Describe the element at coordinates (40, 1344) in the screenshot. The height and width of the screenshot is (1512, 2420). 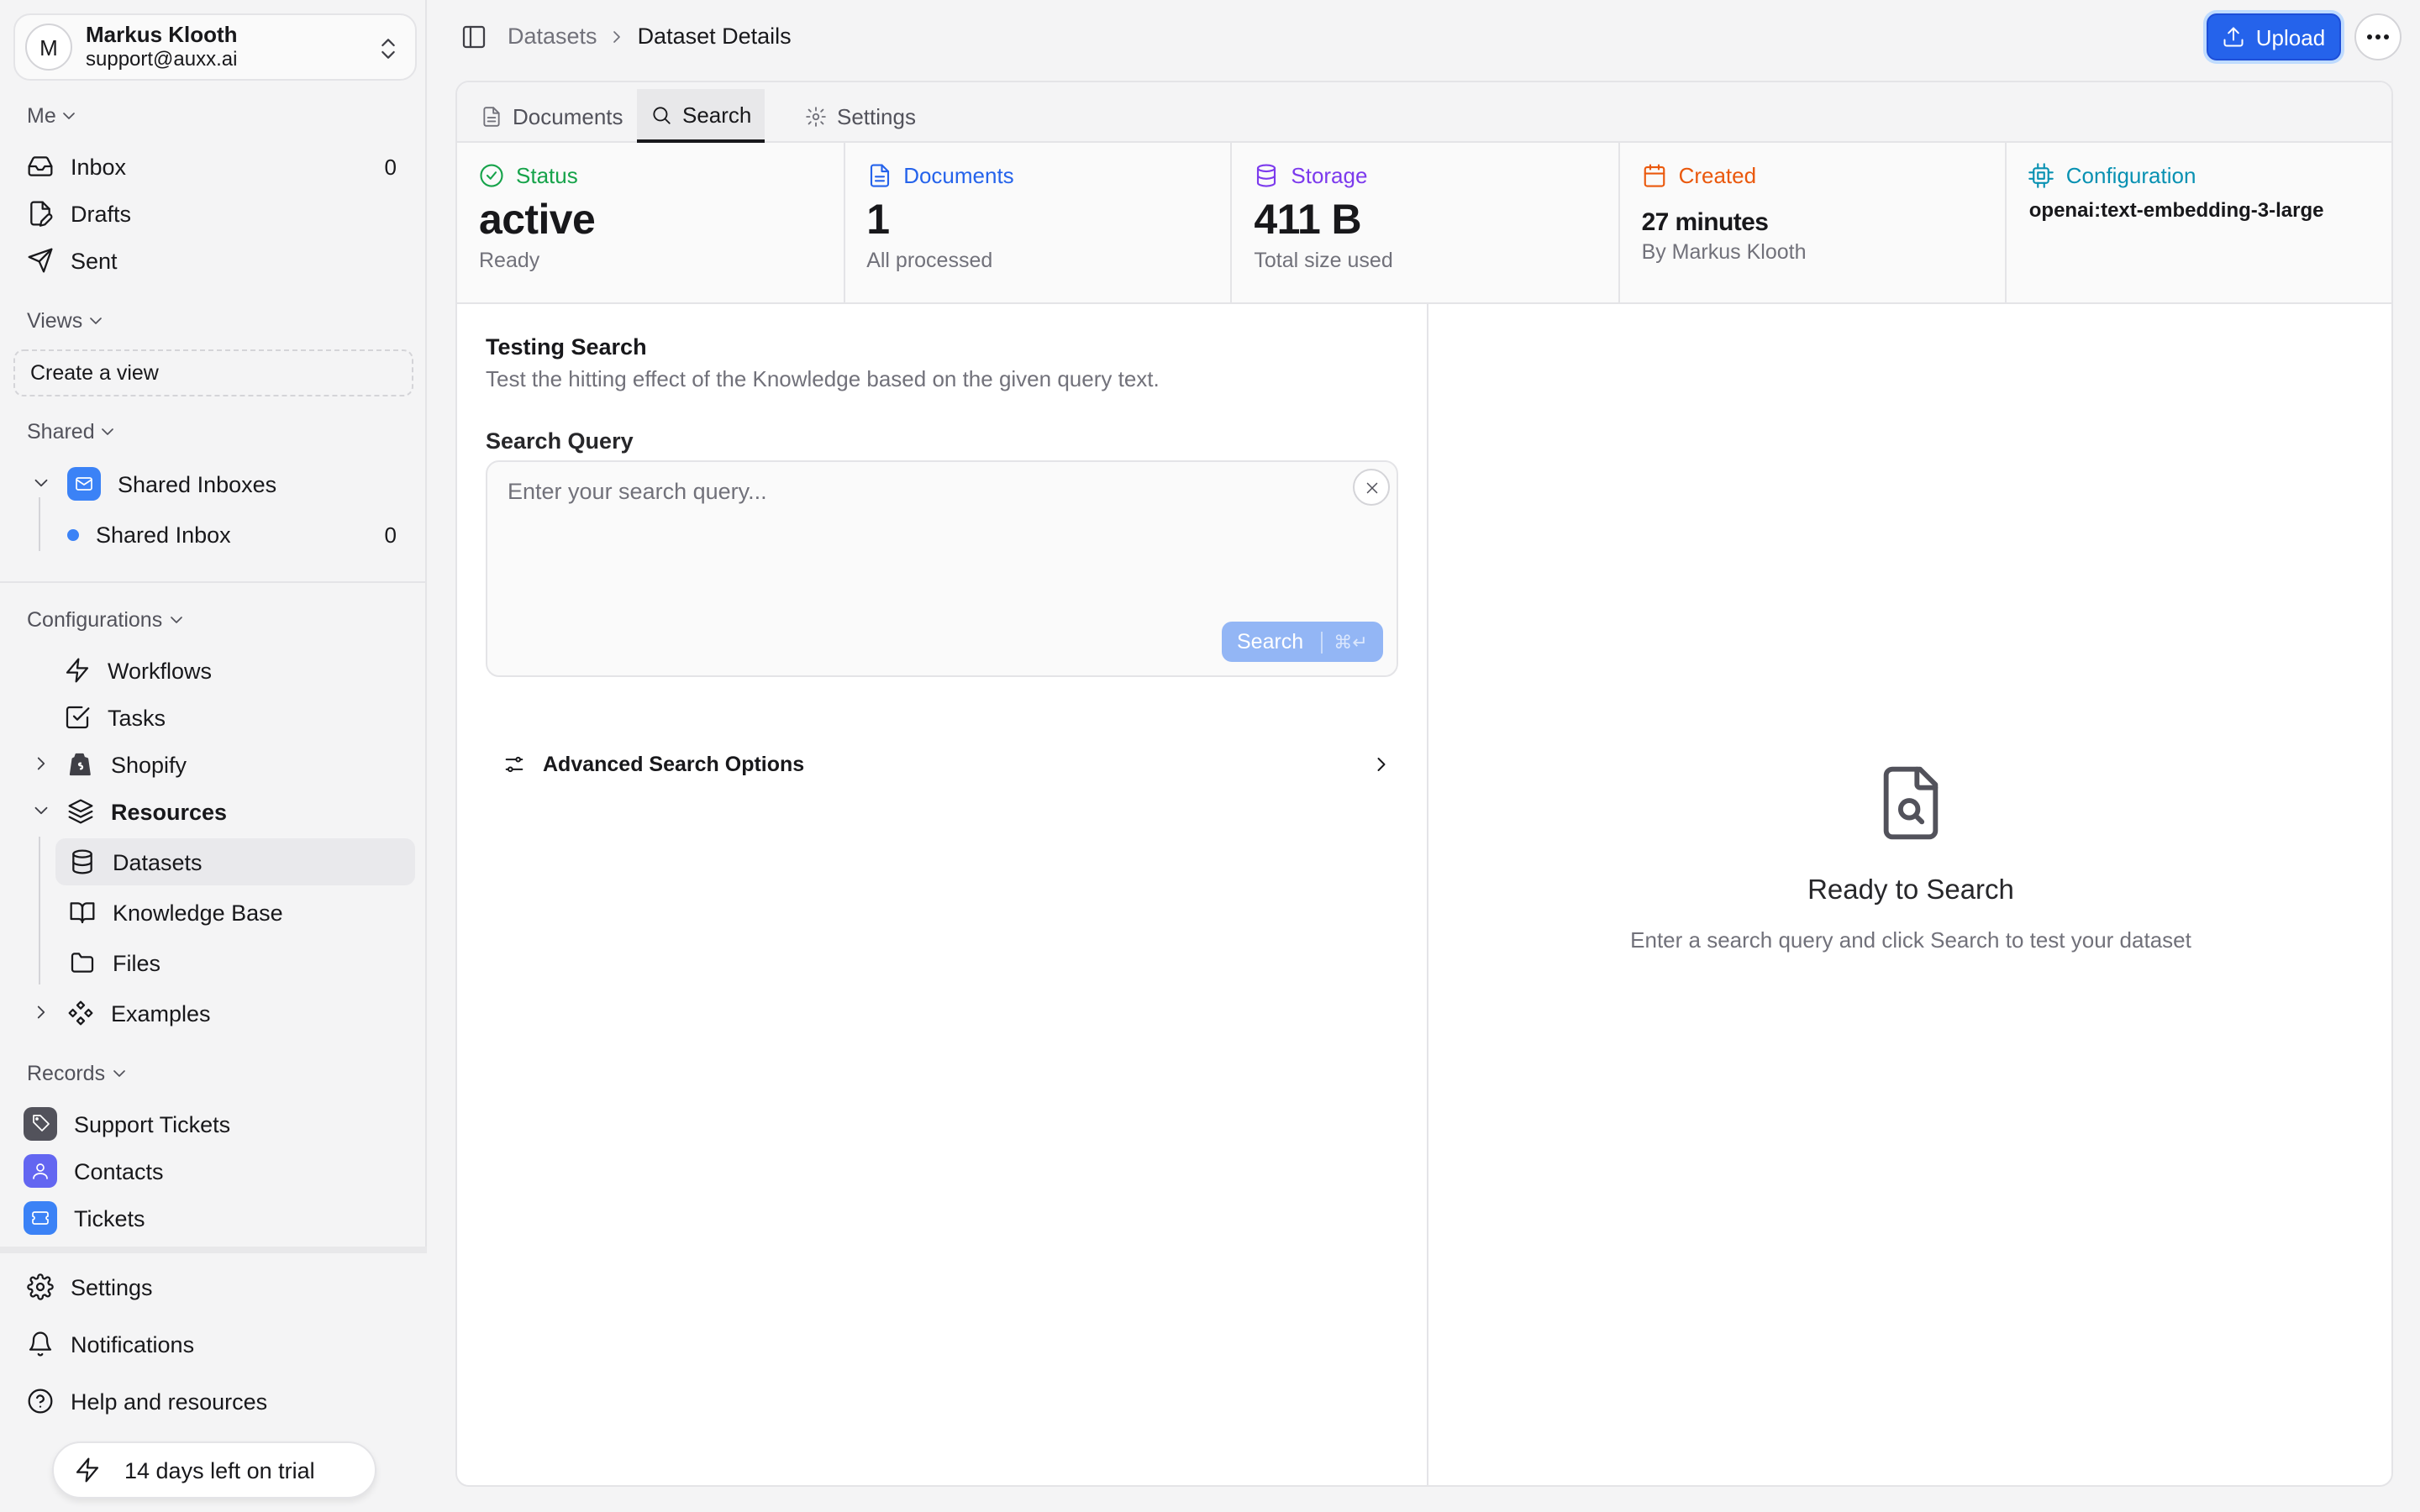
I see `bell-icon` at that location.